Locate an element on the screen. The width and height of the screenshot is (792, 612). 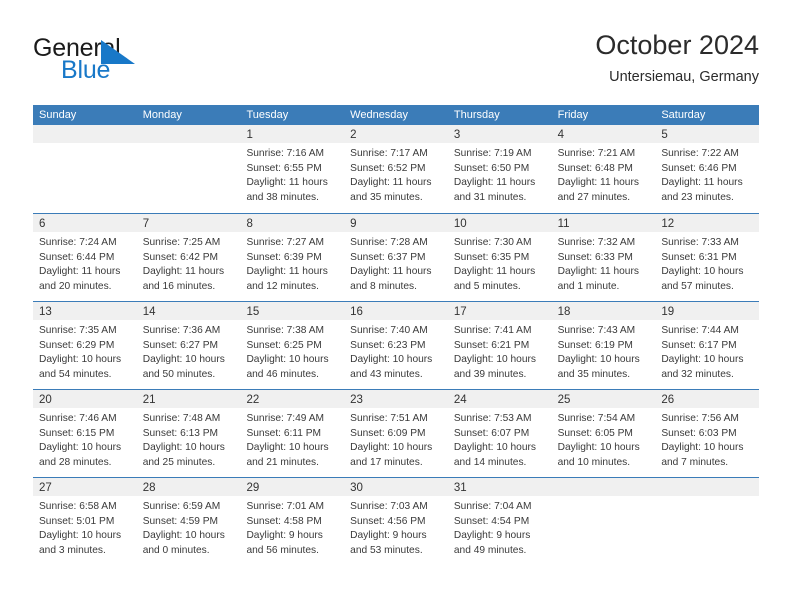
sunrise-time: Sunrise: 7:03 AM is located at coordinates (389, 506).